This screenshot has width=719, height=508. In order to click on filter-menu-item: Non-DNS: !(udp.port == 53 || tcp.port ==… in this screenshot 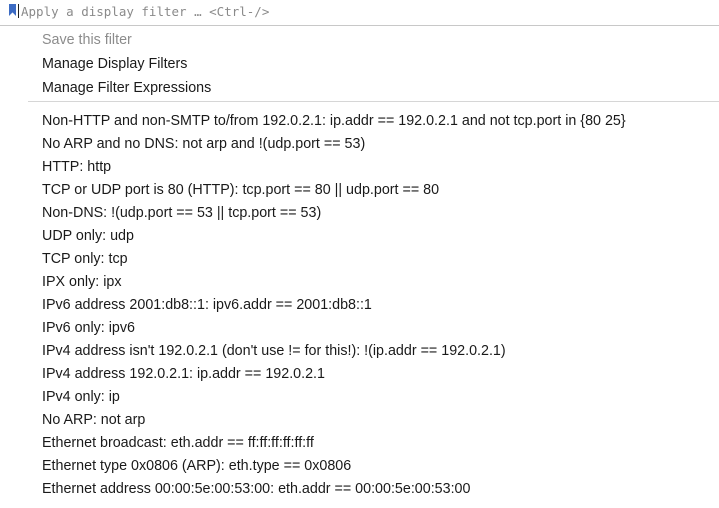, I will do `click(181, 213)`.